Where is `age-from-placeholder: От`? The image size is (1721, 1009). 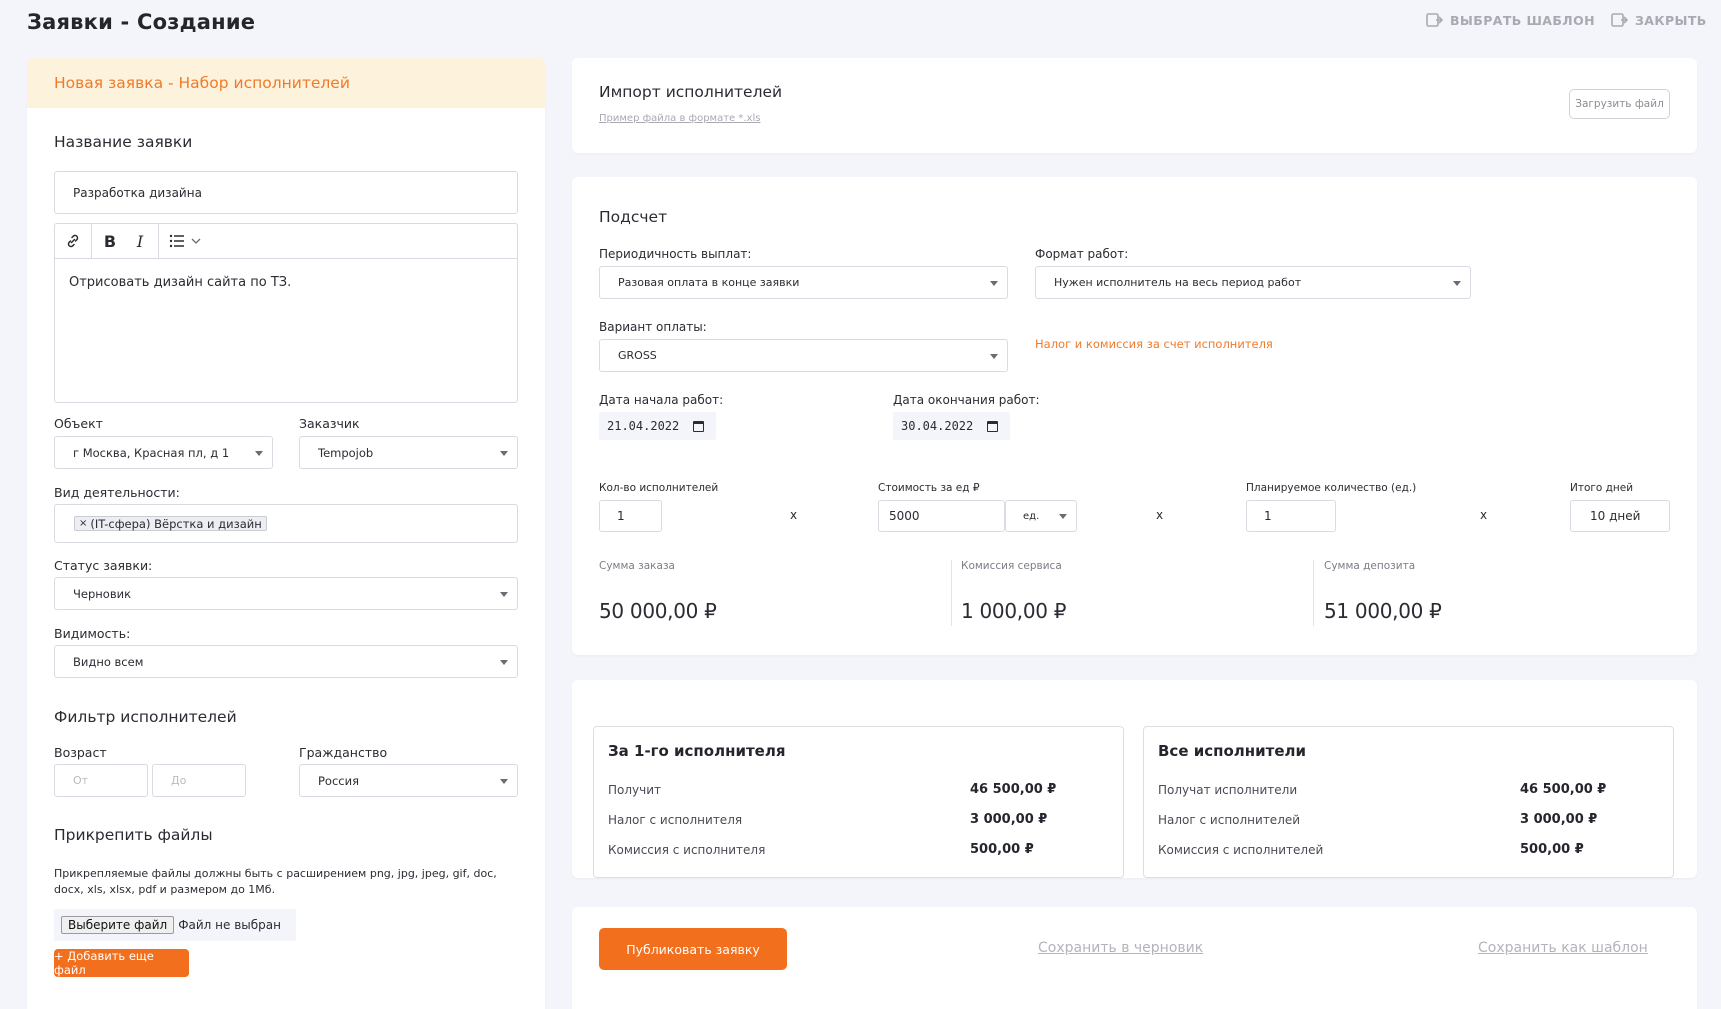
age-from-placeholder: От is located at coordinates (81, 780).